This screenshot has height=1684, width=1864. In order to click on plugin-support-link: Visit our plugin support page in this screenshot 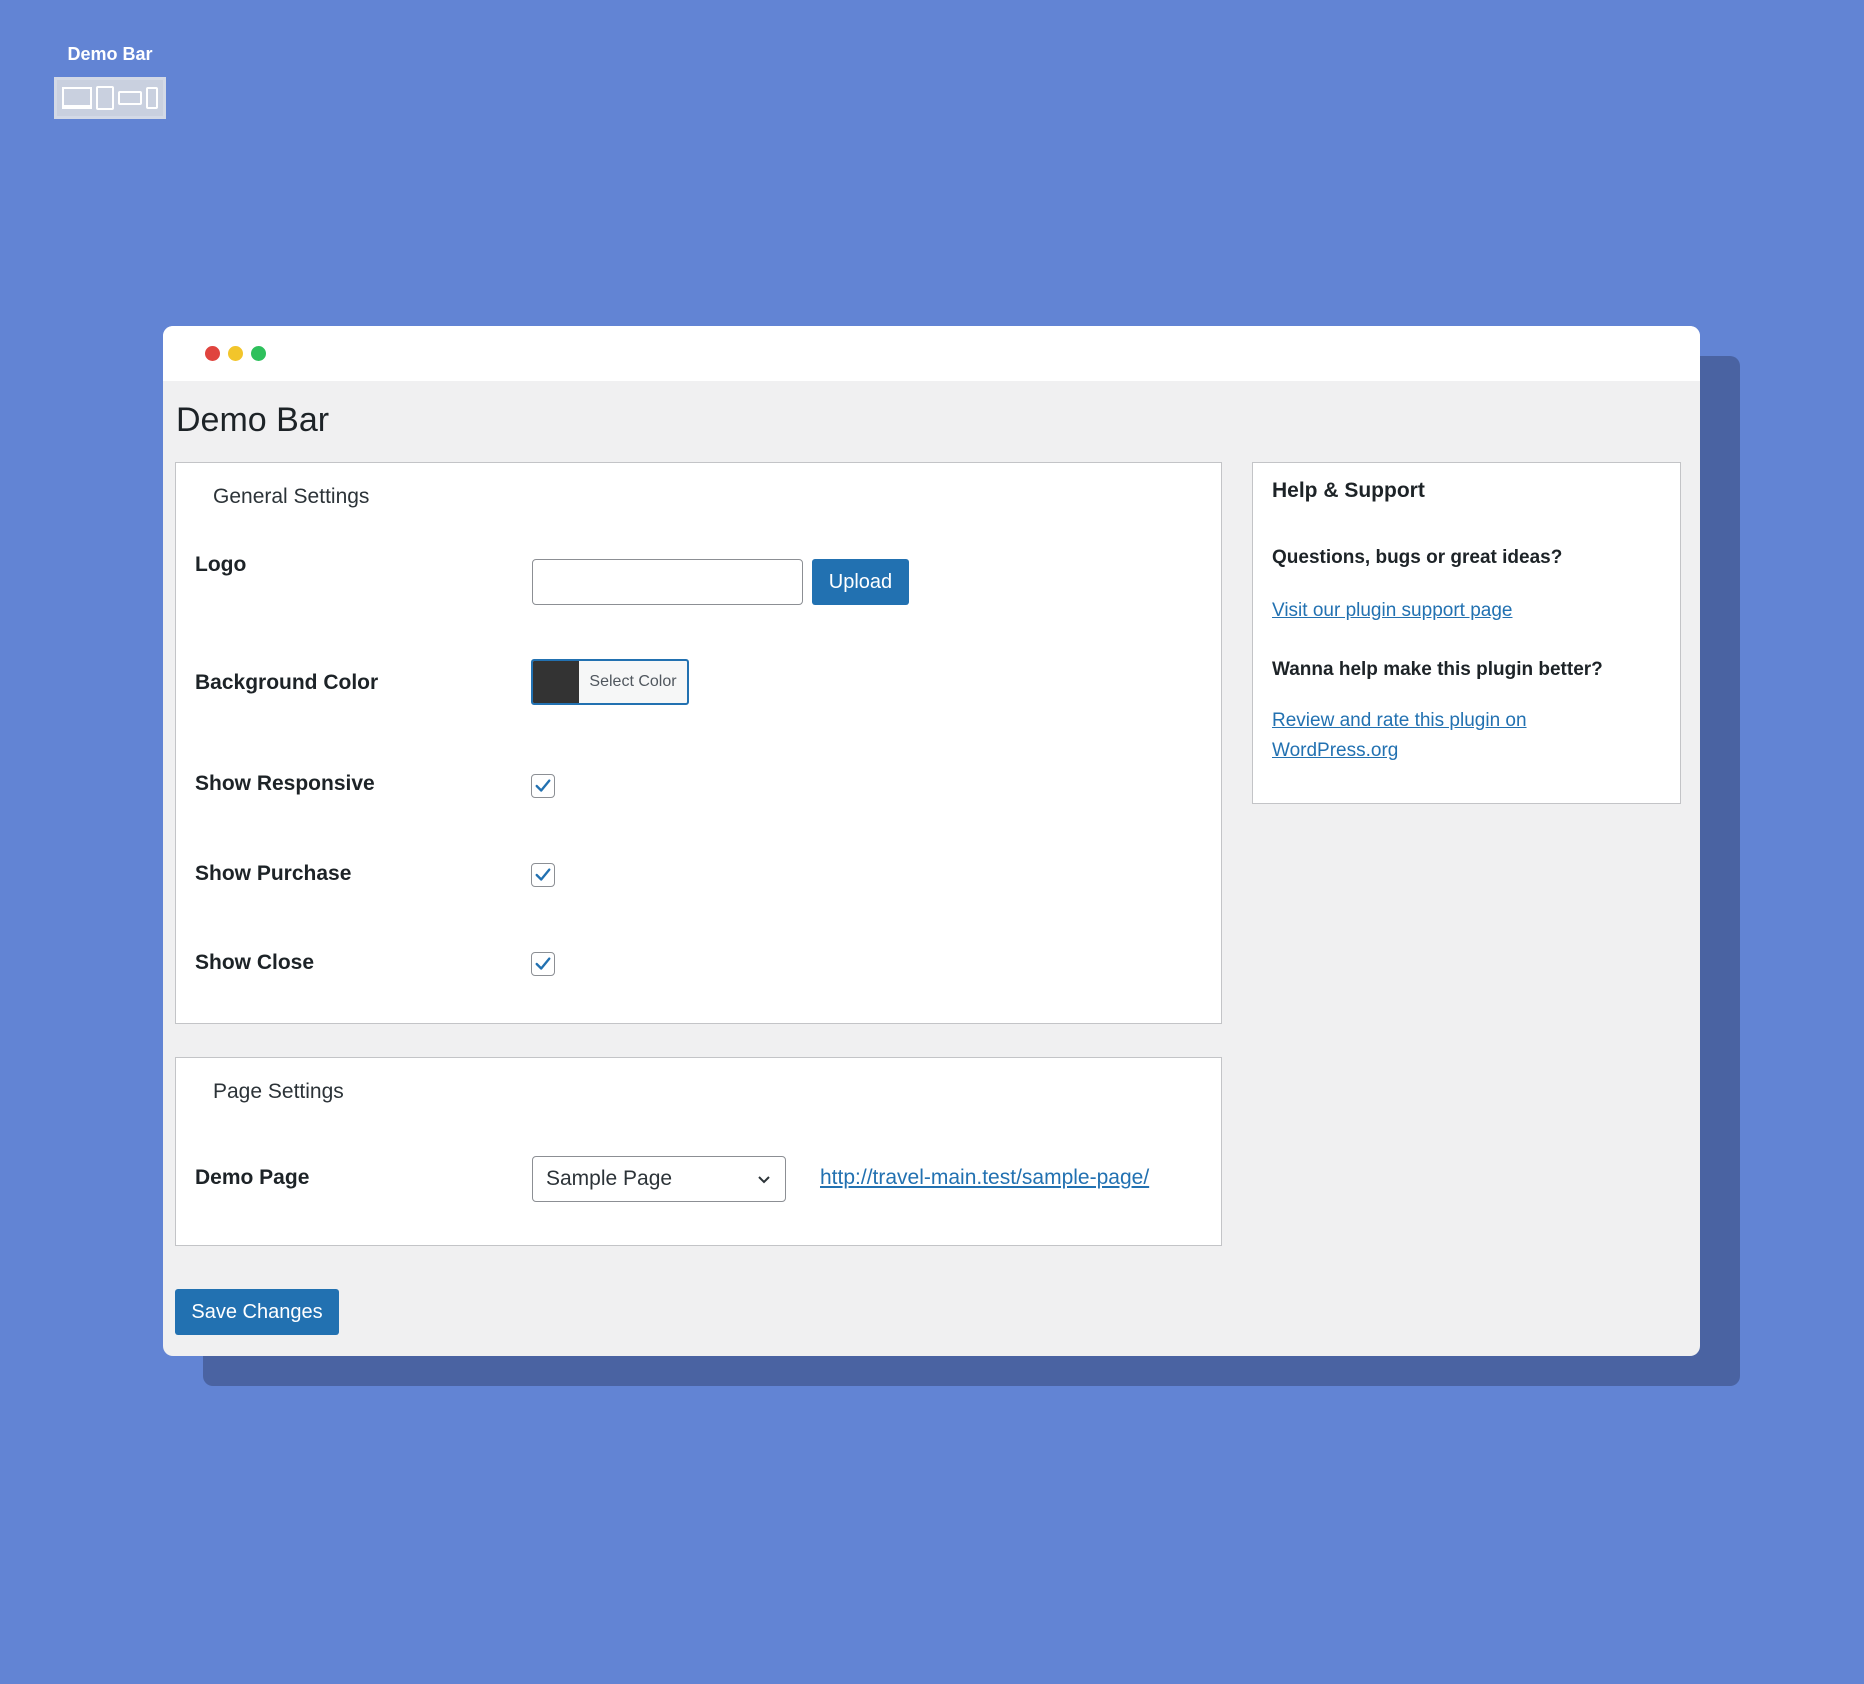, I will do `click(1422, 611)`.